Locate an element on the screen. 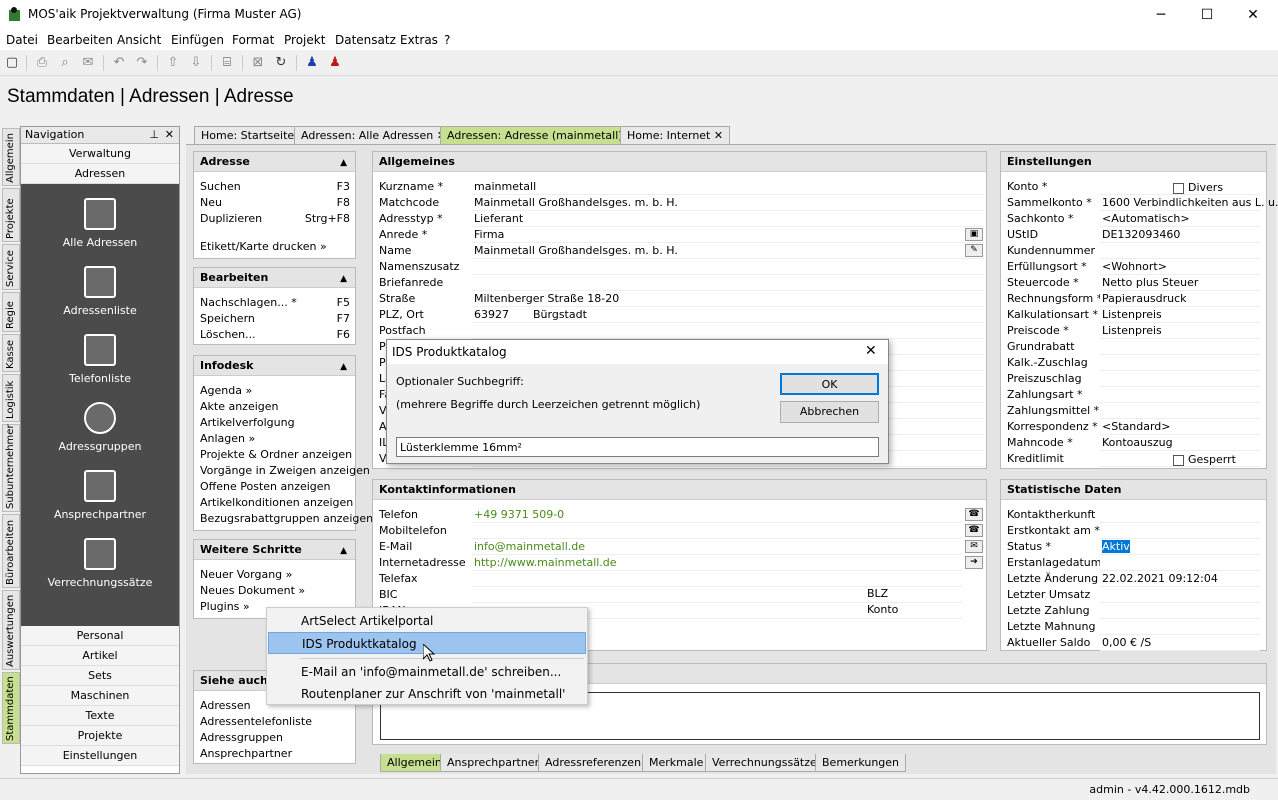 This screenshot has height=800, width=1278. field-value: <Automatisch> is located at coordinates (1180, 219).